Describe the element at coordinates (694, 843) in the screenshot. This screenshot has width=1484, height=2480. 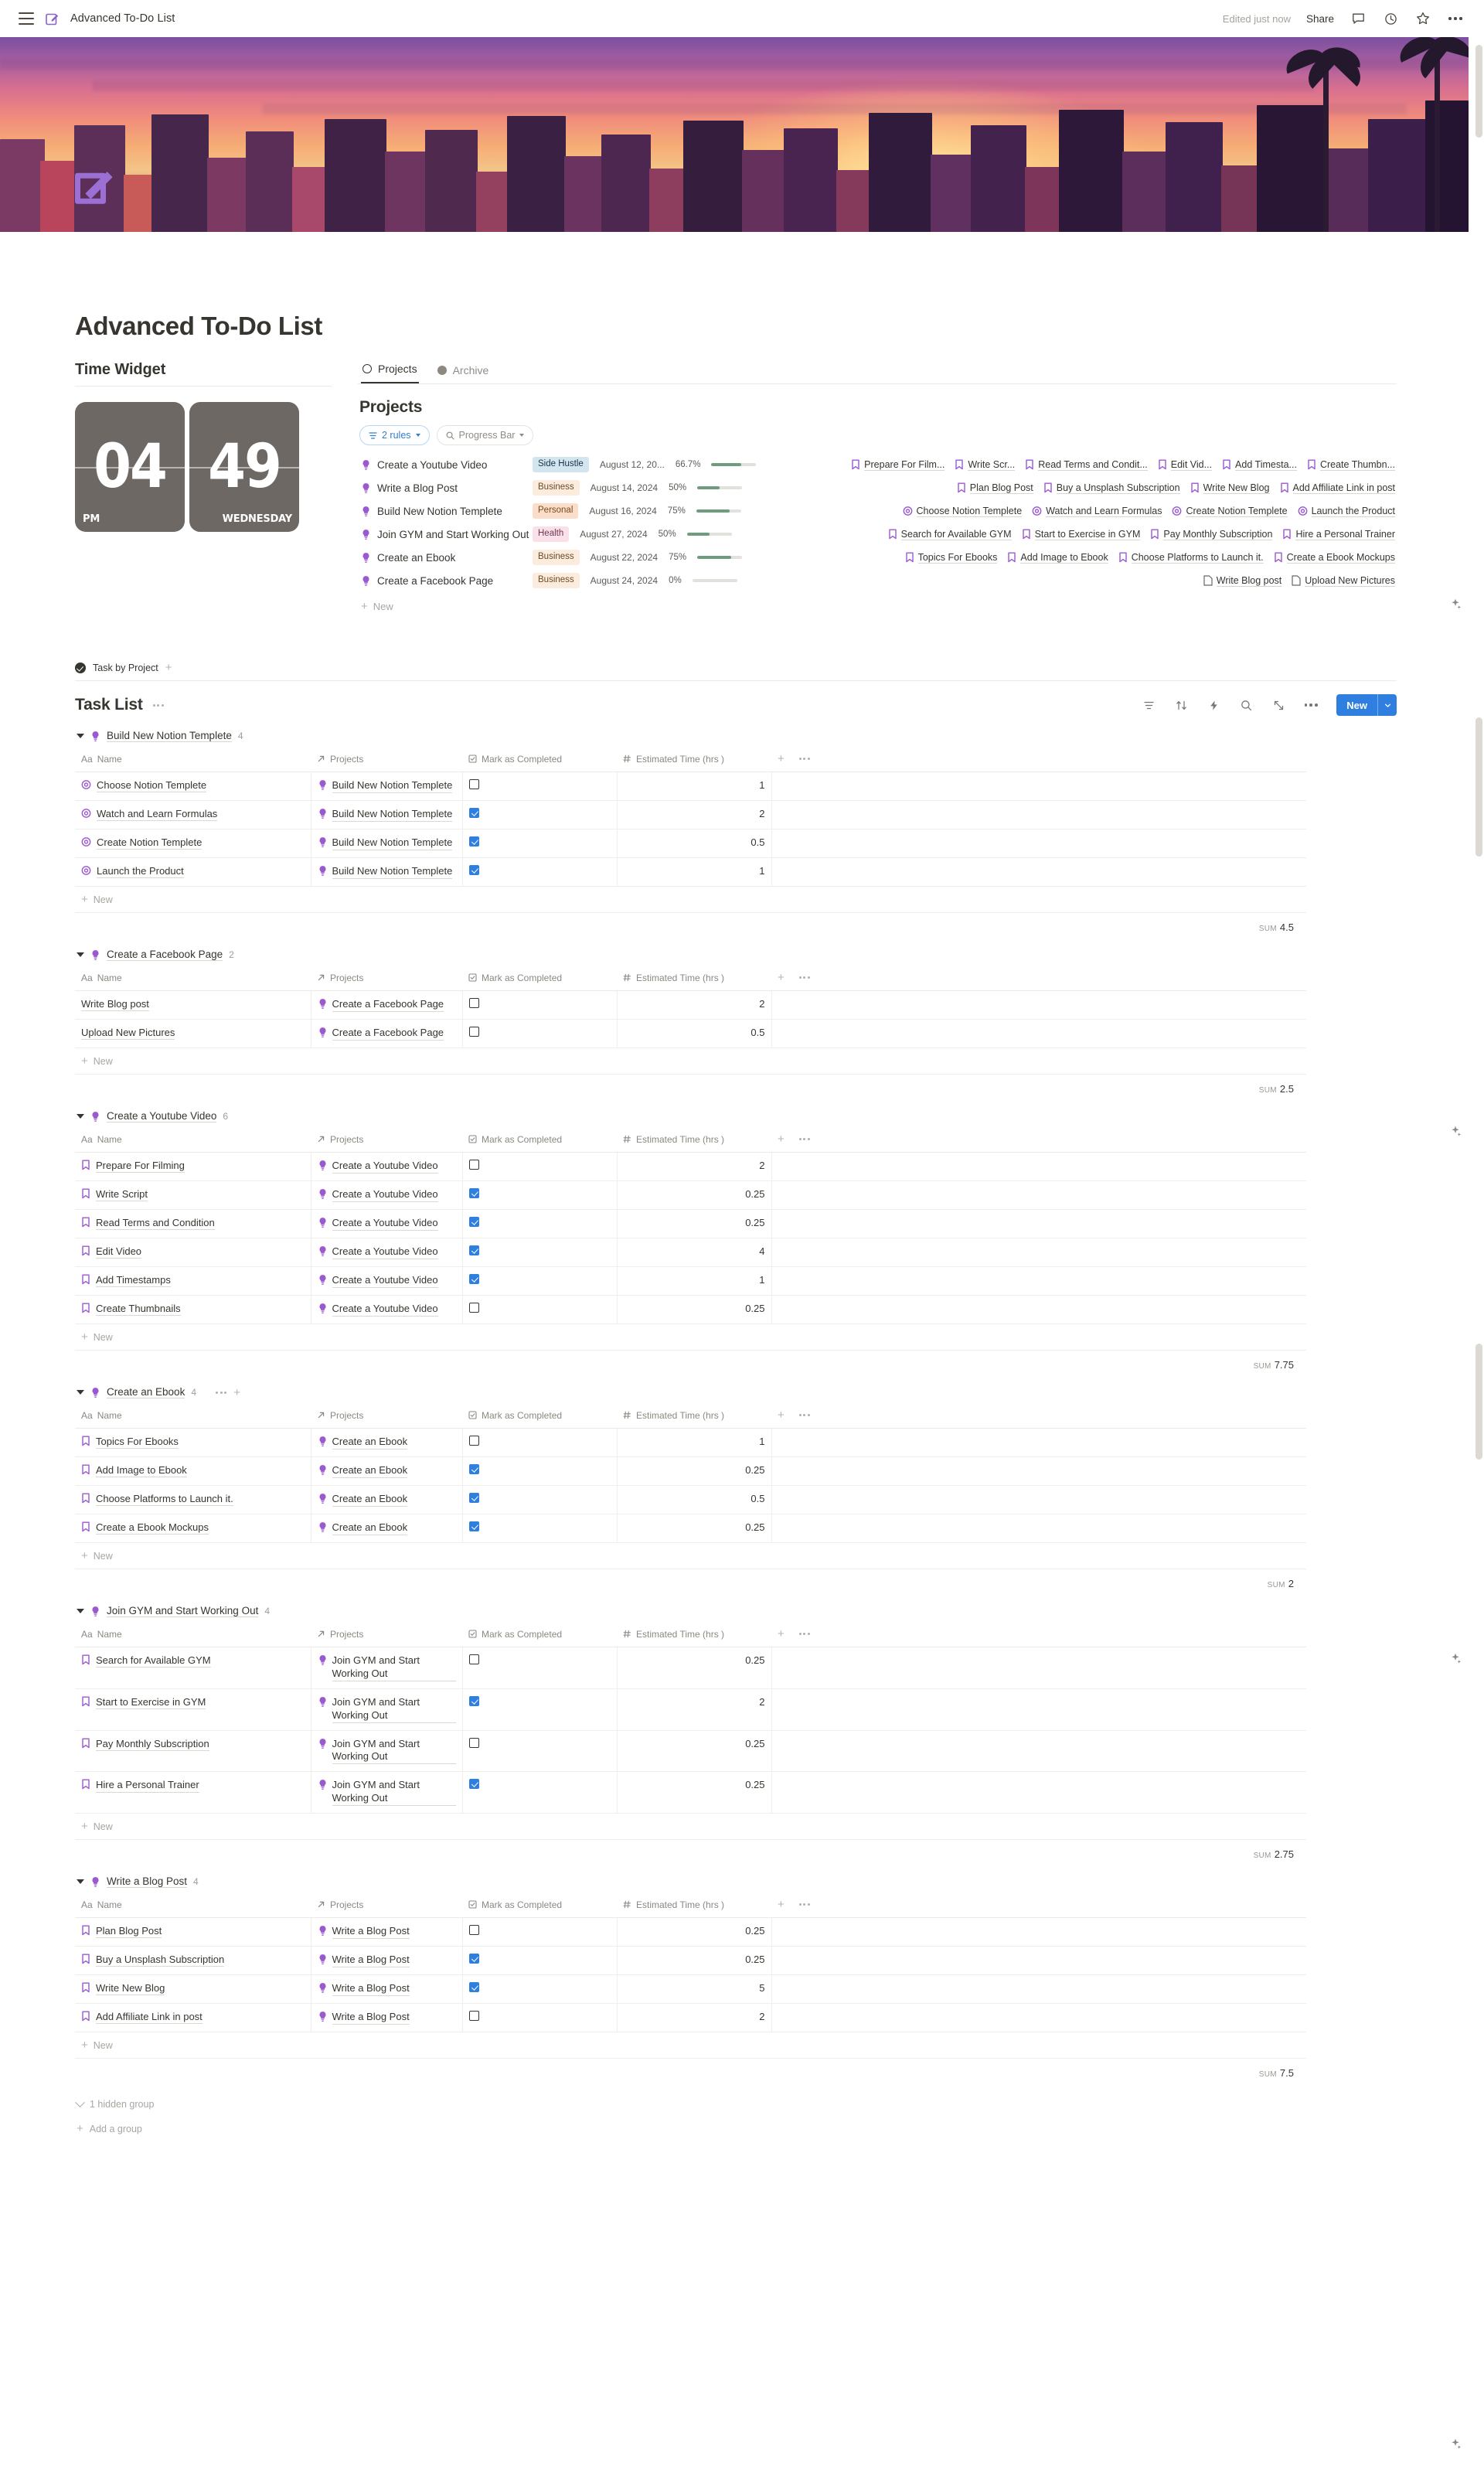
I see `cell-hours: 0.5` at that location.